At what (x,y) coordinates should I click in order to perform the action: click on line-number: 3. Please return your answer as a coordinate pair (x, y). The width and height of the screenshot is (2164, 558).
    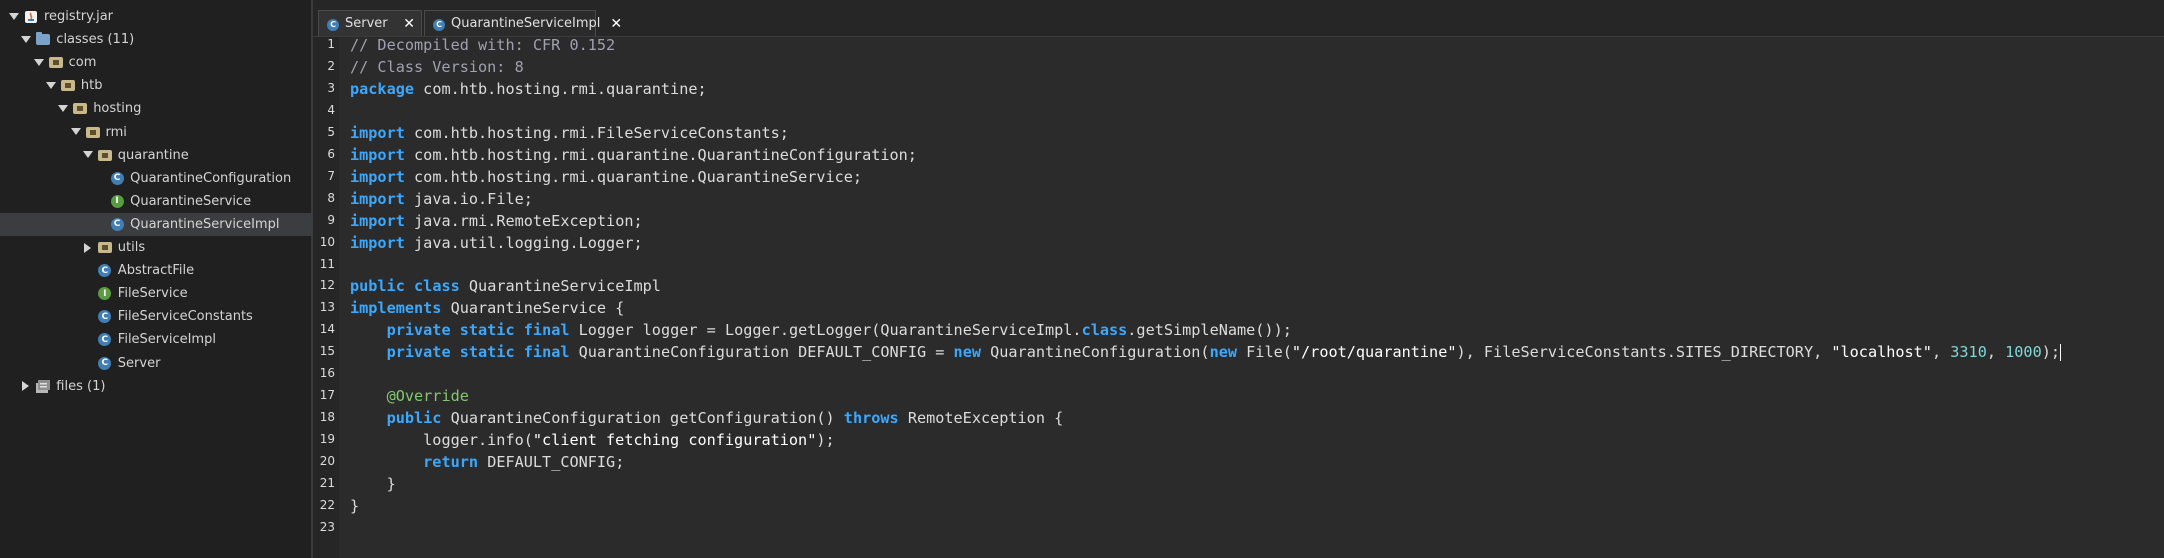
    Looking at the image, I should click on (331, 87).